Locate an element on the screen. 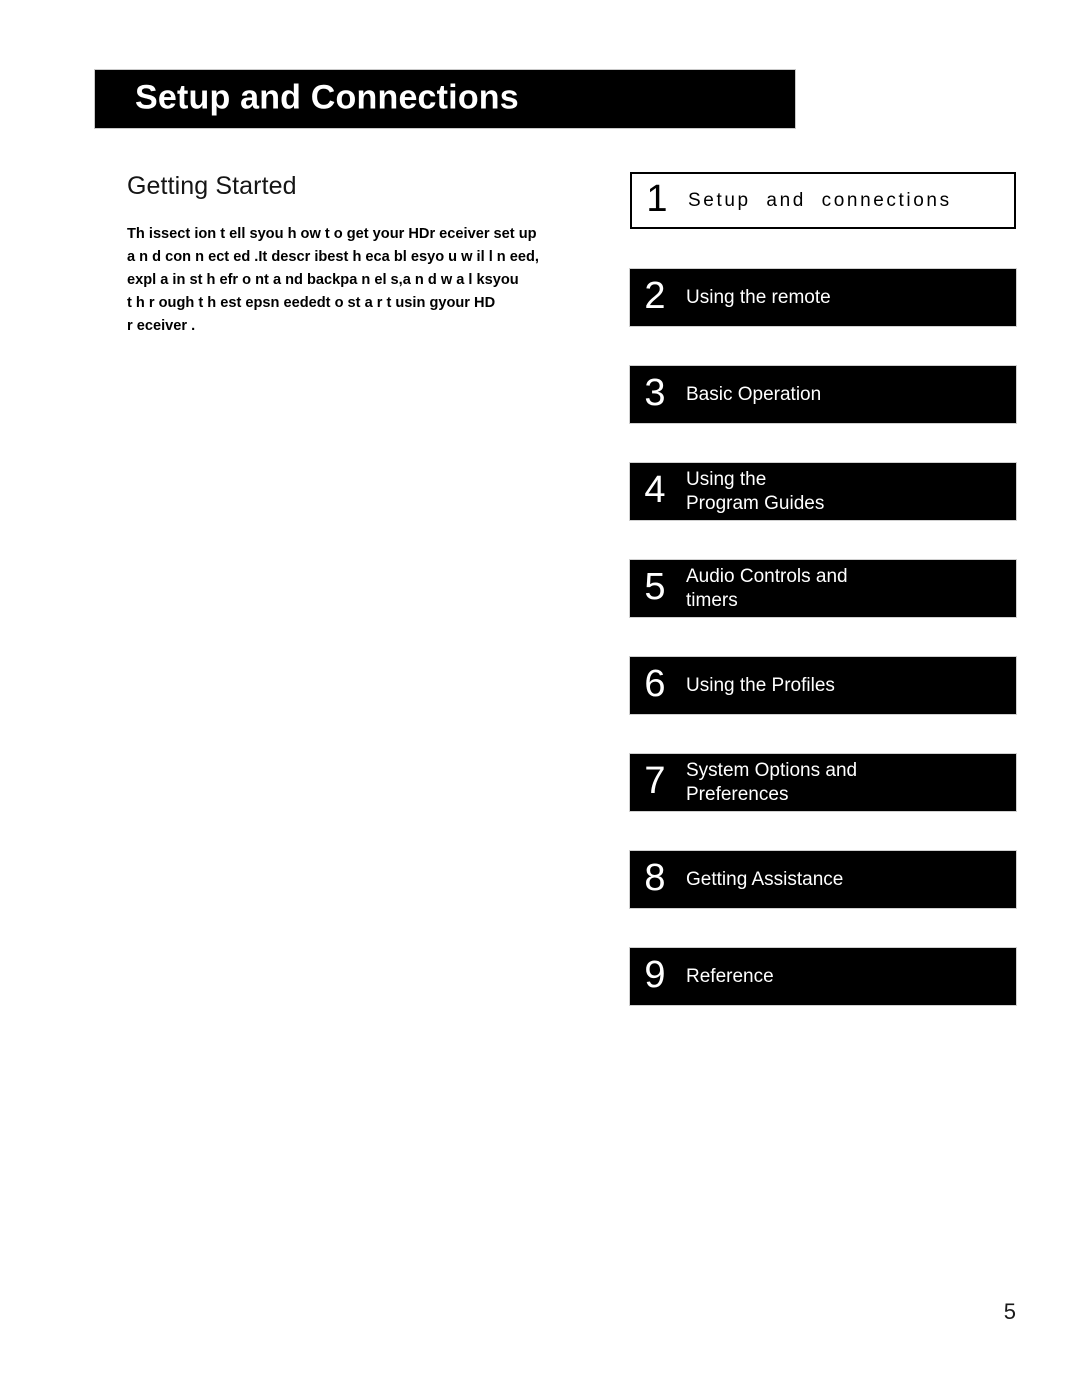 The width and height of the screenshot is (1080, 1397). chapter-item-6: 6 Using the Profiles is located at coordinates (823, 685).